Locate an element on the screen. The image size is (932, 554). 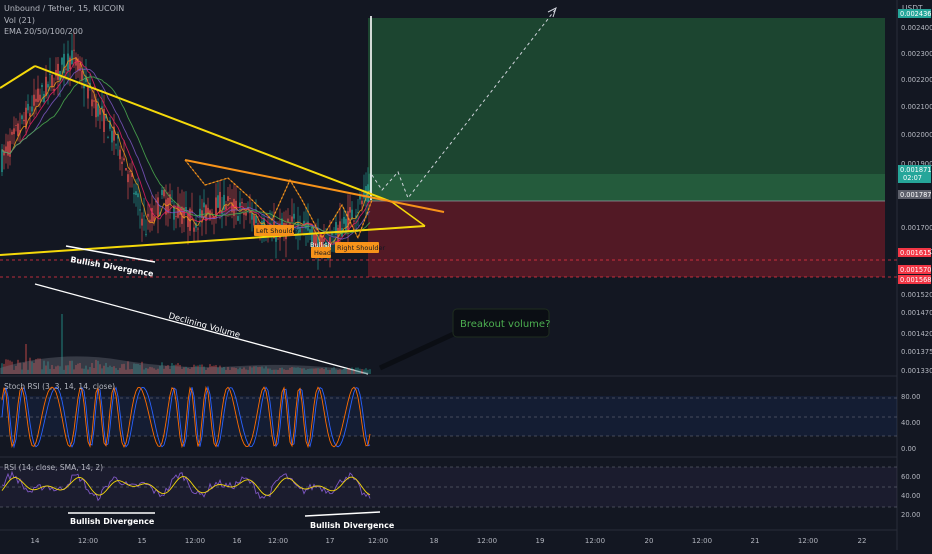
volume-bar is located at coordinates (370, 371).